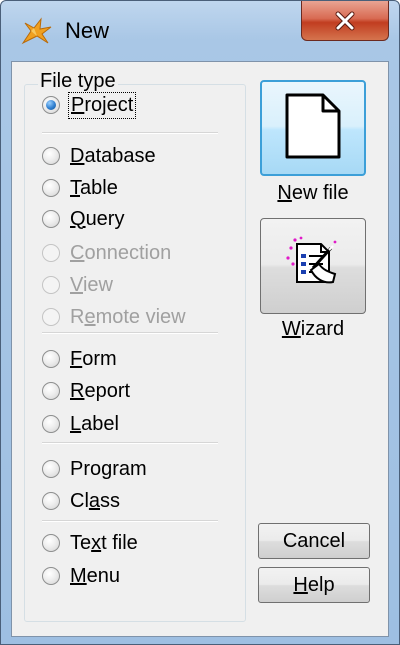  I want to click on radio-label: View, so click(91, 284).